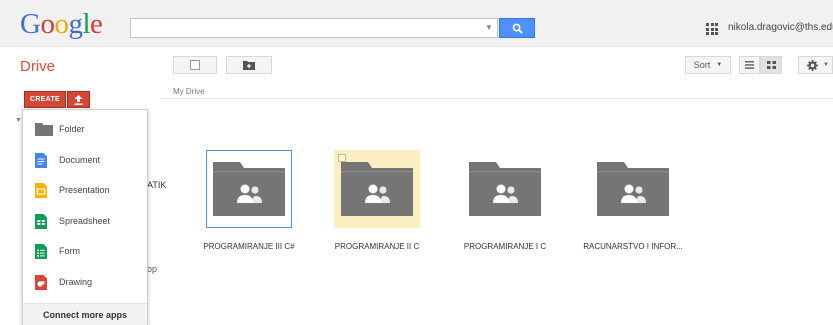 Image resolution: width=833 pixels, height=325 pixels. I want to click on logo-letter: G, so click(30, 24).